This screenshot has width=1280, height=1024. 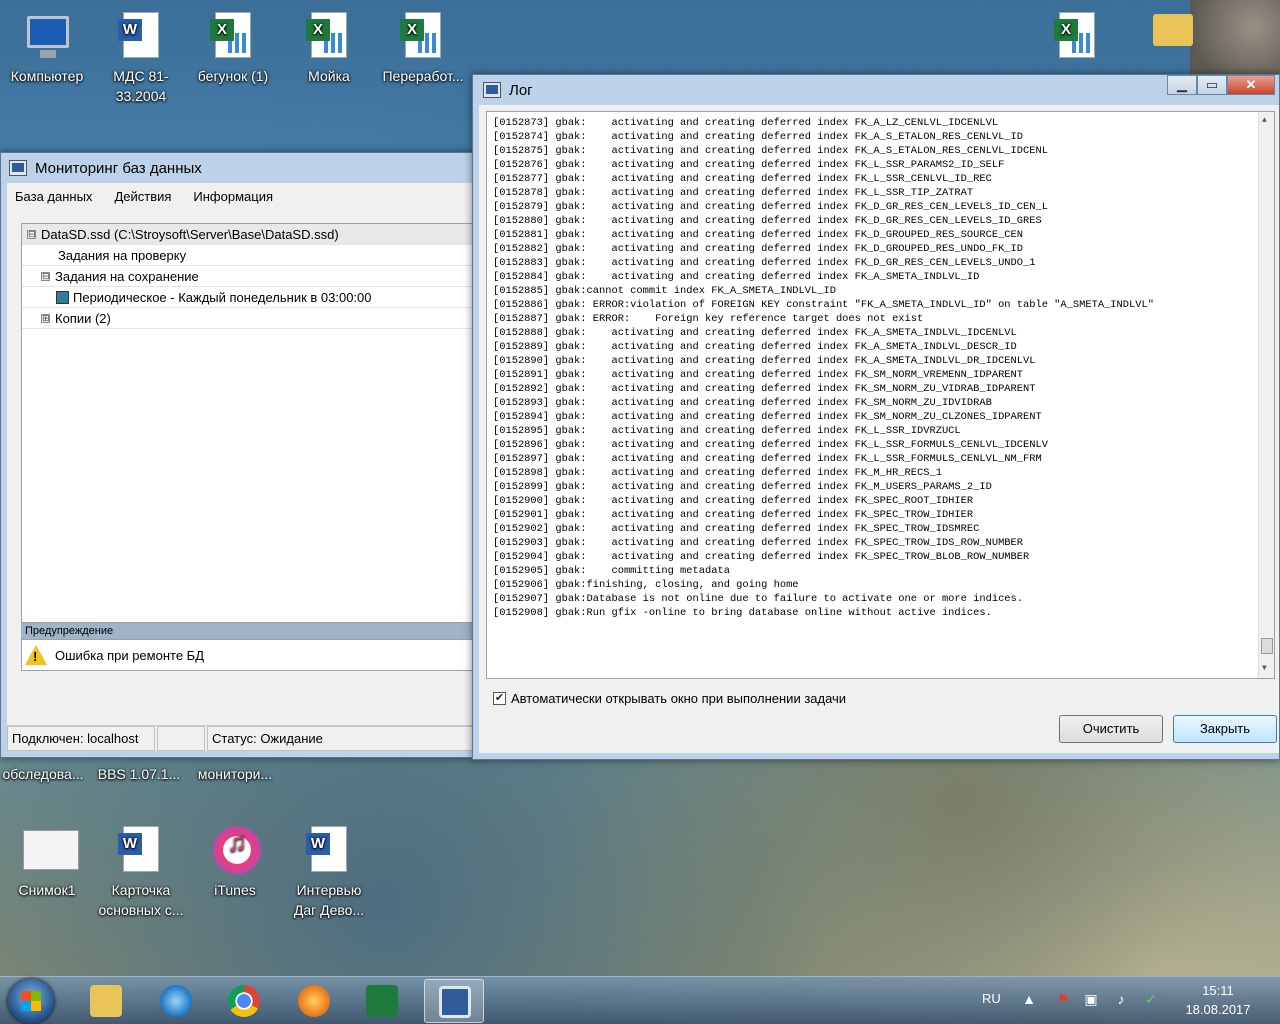 What do you see at coordinates (31, 1001) in the screenshot?
I see `start-button` at bounding box center [31, 1001].